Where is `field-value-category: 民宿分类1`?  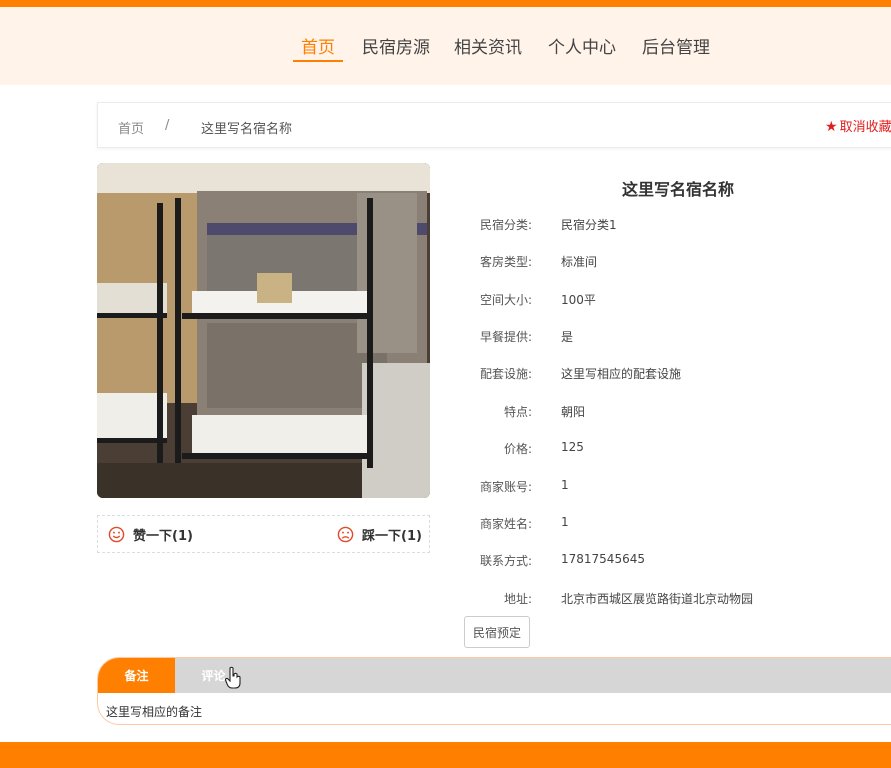
field-value-category: 民宿分类1 is located at coordinates (589, 225).